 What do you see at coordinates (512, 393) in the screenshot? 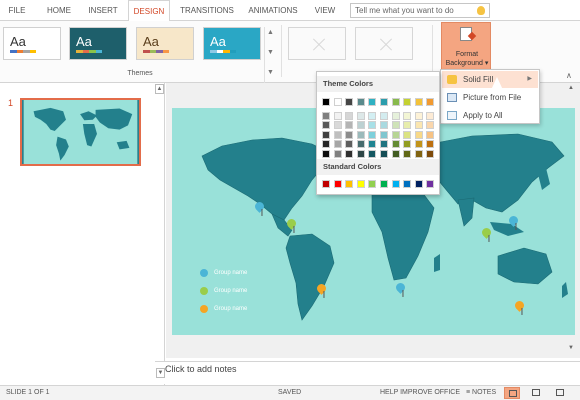
I see `normal-view-button` at bounding box center [512, 393].